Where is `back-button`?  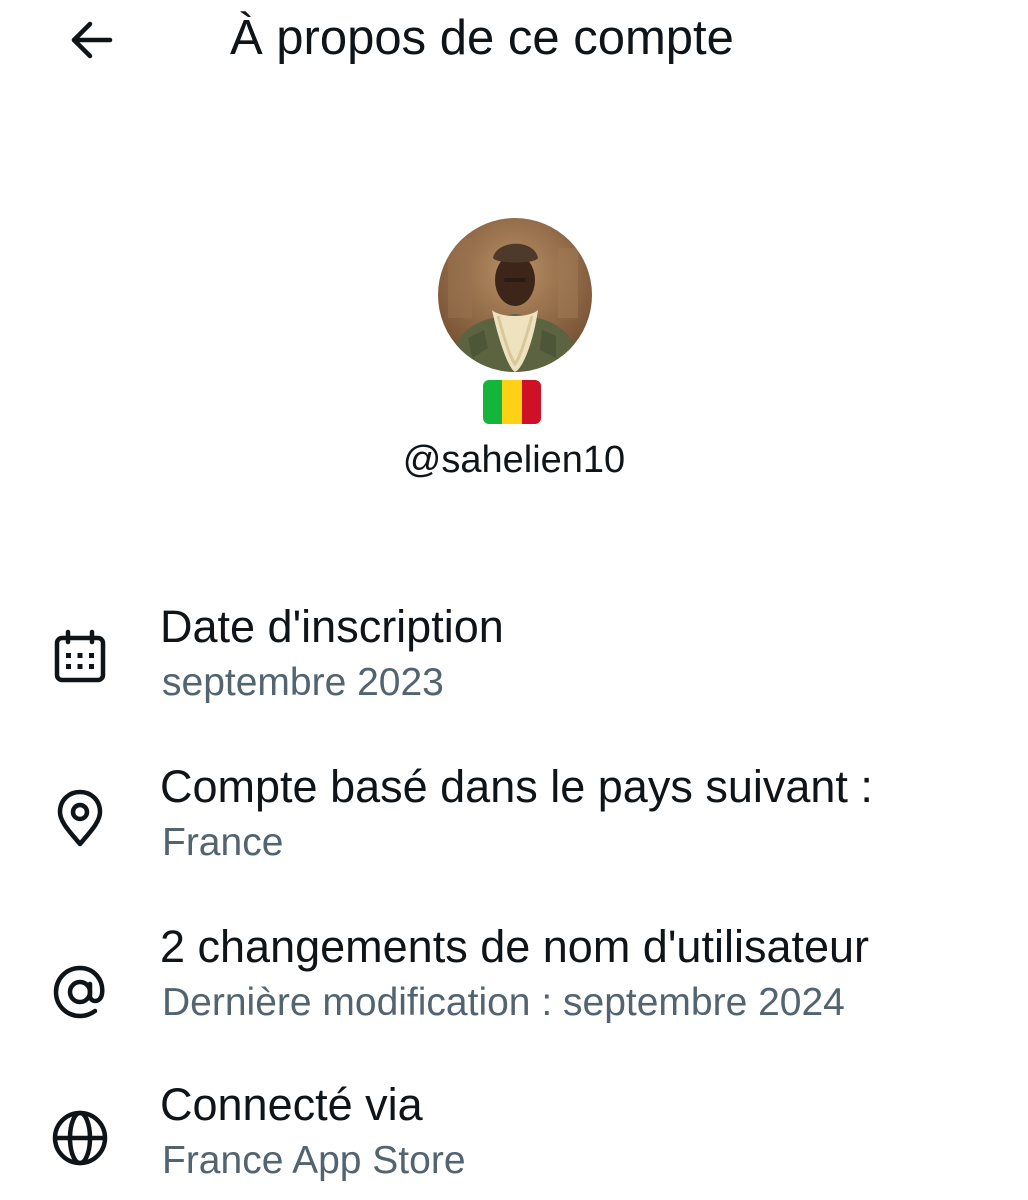
back-button is located at coordinates (92, 40).